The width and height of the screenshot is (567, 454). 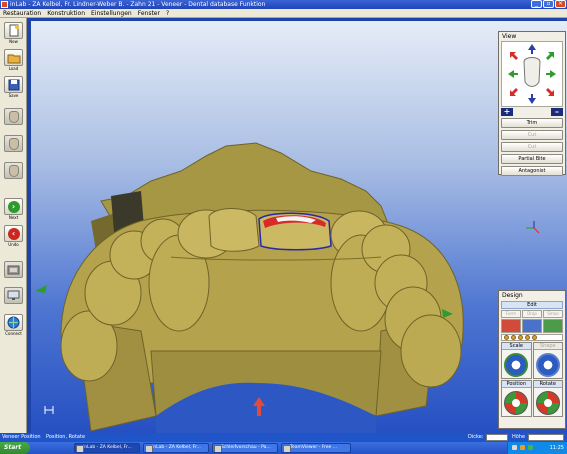 I want to click on design-panel-title: Design, so click(x=512, y=295).